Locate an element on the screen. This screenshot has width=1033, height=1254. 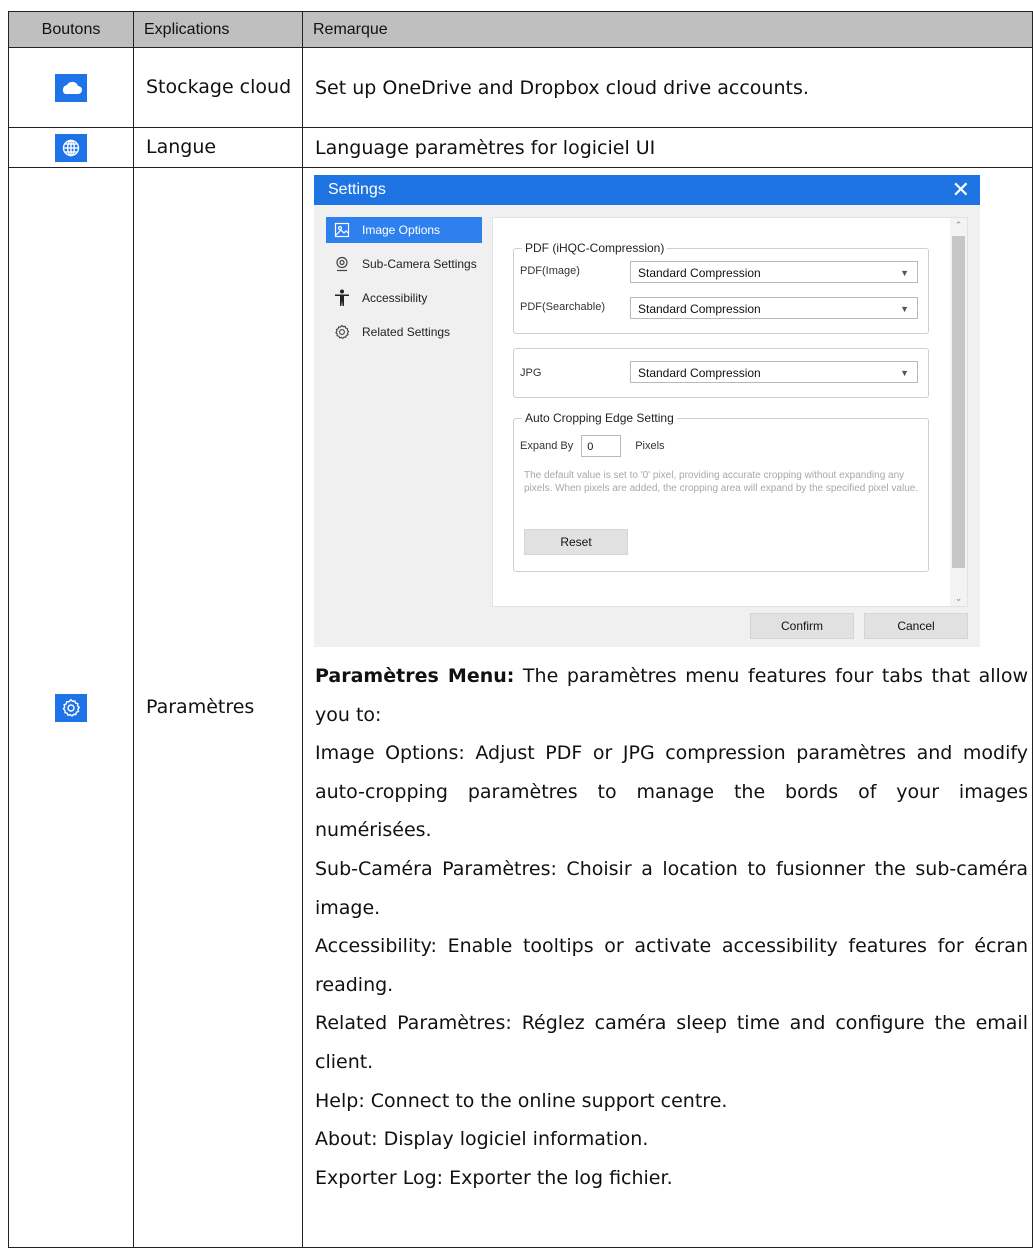
globe-icon is located at coordinates (71, 147).